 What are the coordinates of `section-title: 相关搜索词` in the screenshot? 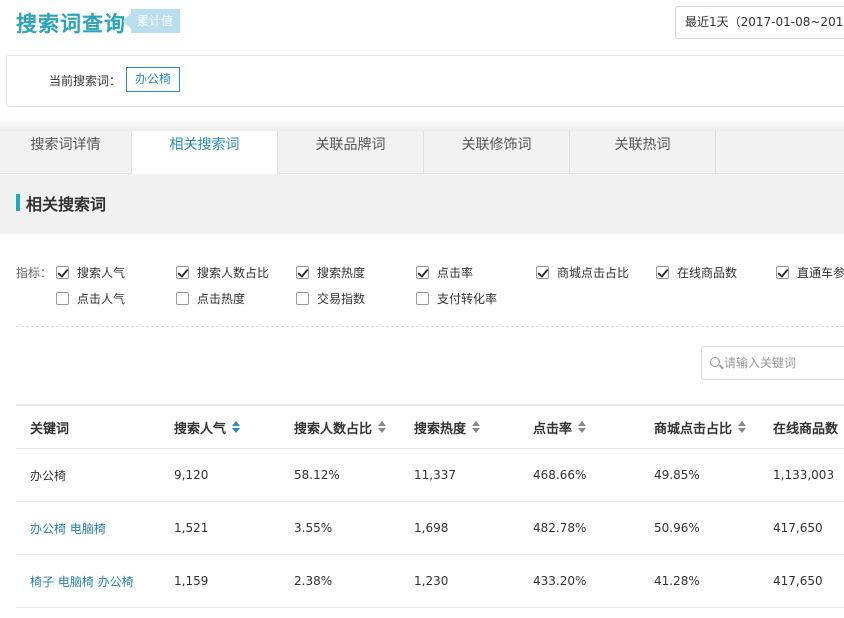 It's located at (66, 204).